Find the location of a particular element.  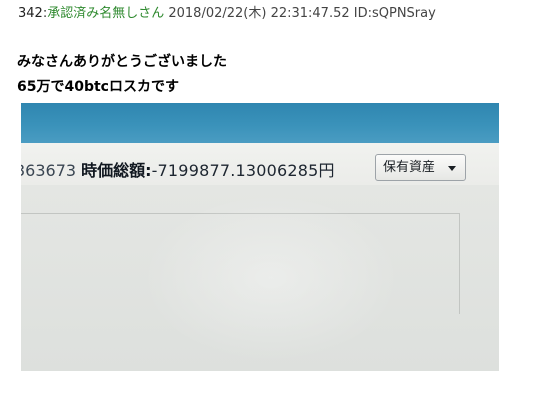

value-id-fragment: 363673 is located at coordinates (49, 170).